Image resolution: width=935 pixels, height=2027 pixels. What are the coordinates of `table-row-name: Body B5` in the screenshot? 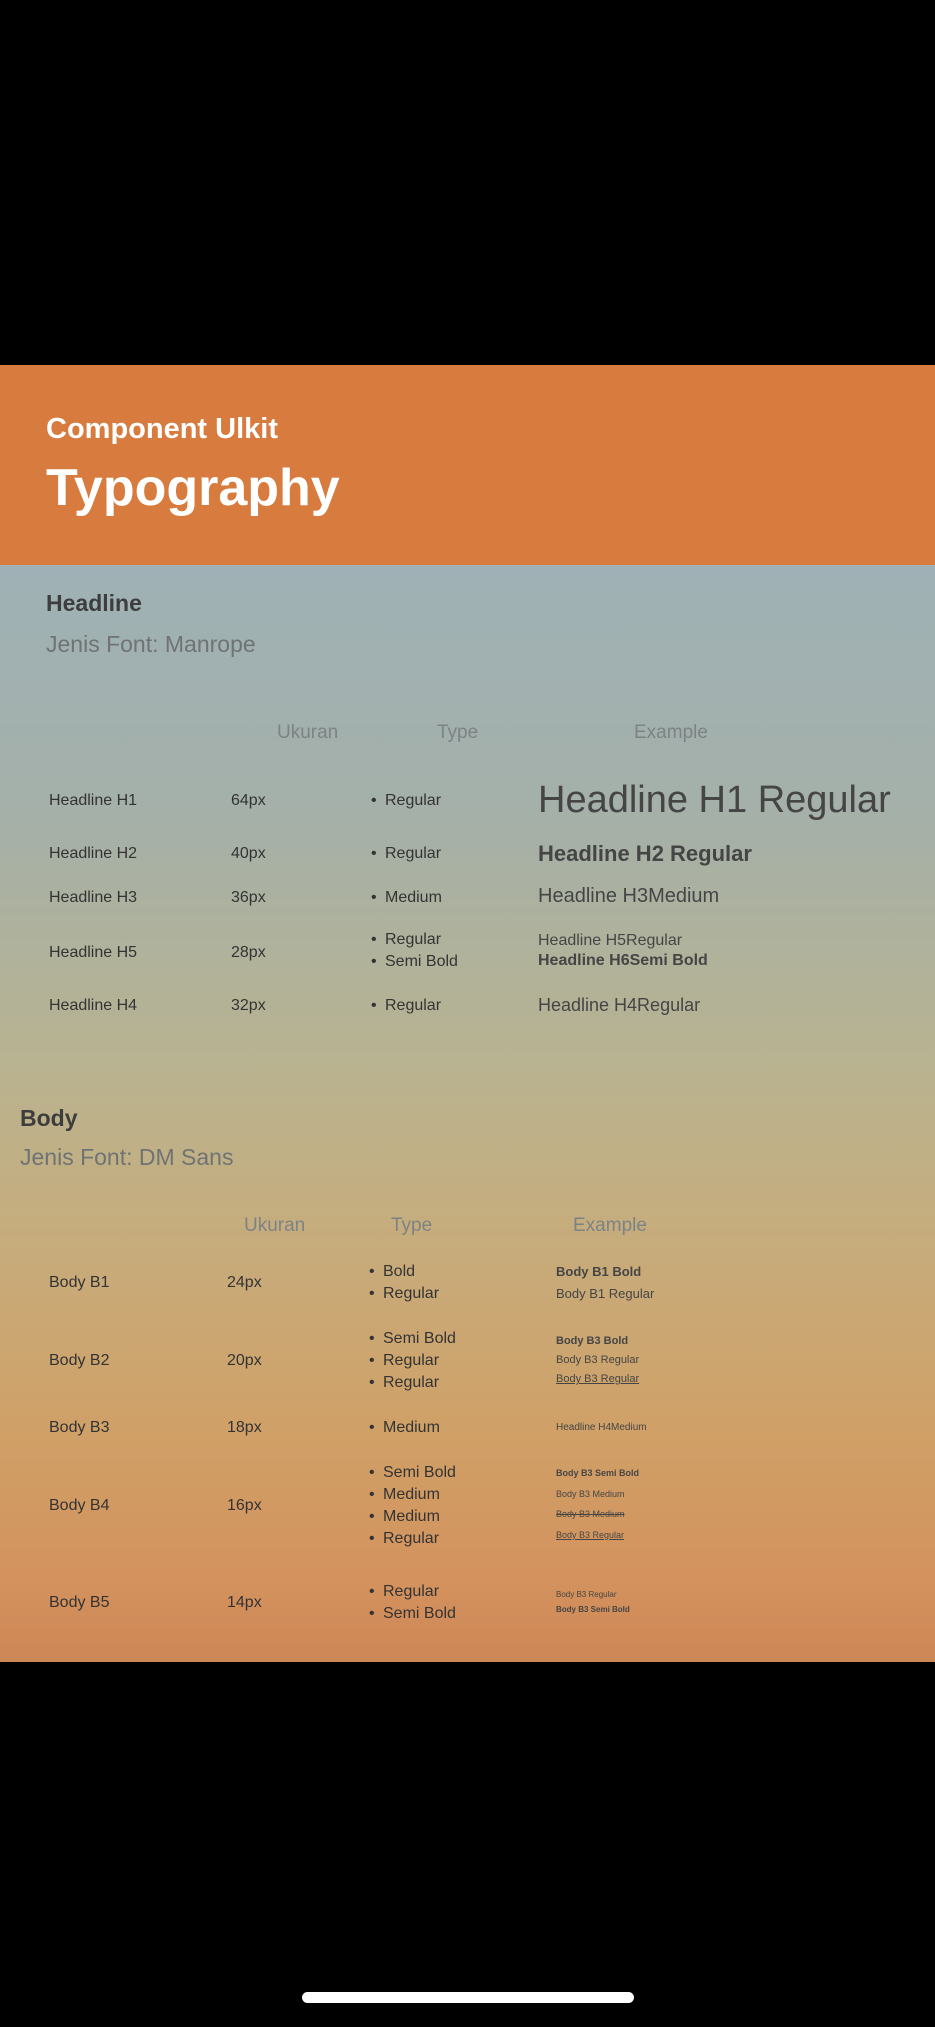 It's located at (79, 1602).